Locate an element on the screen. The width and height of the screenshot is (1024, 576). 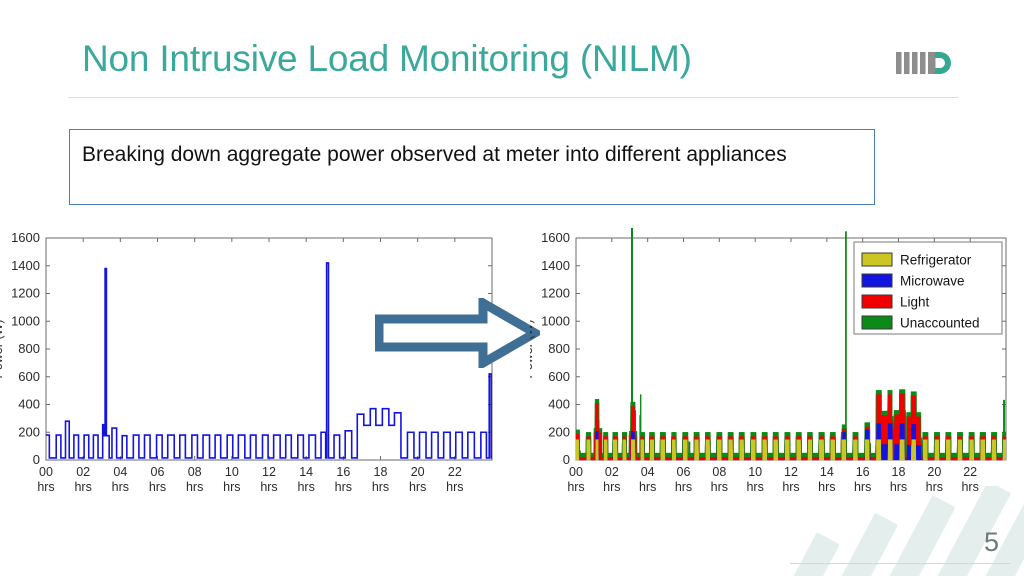
legend-swatch-refrigerator is located at coordinates (877, 259).